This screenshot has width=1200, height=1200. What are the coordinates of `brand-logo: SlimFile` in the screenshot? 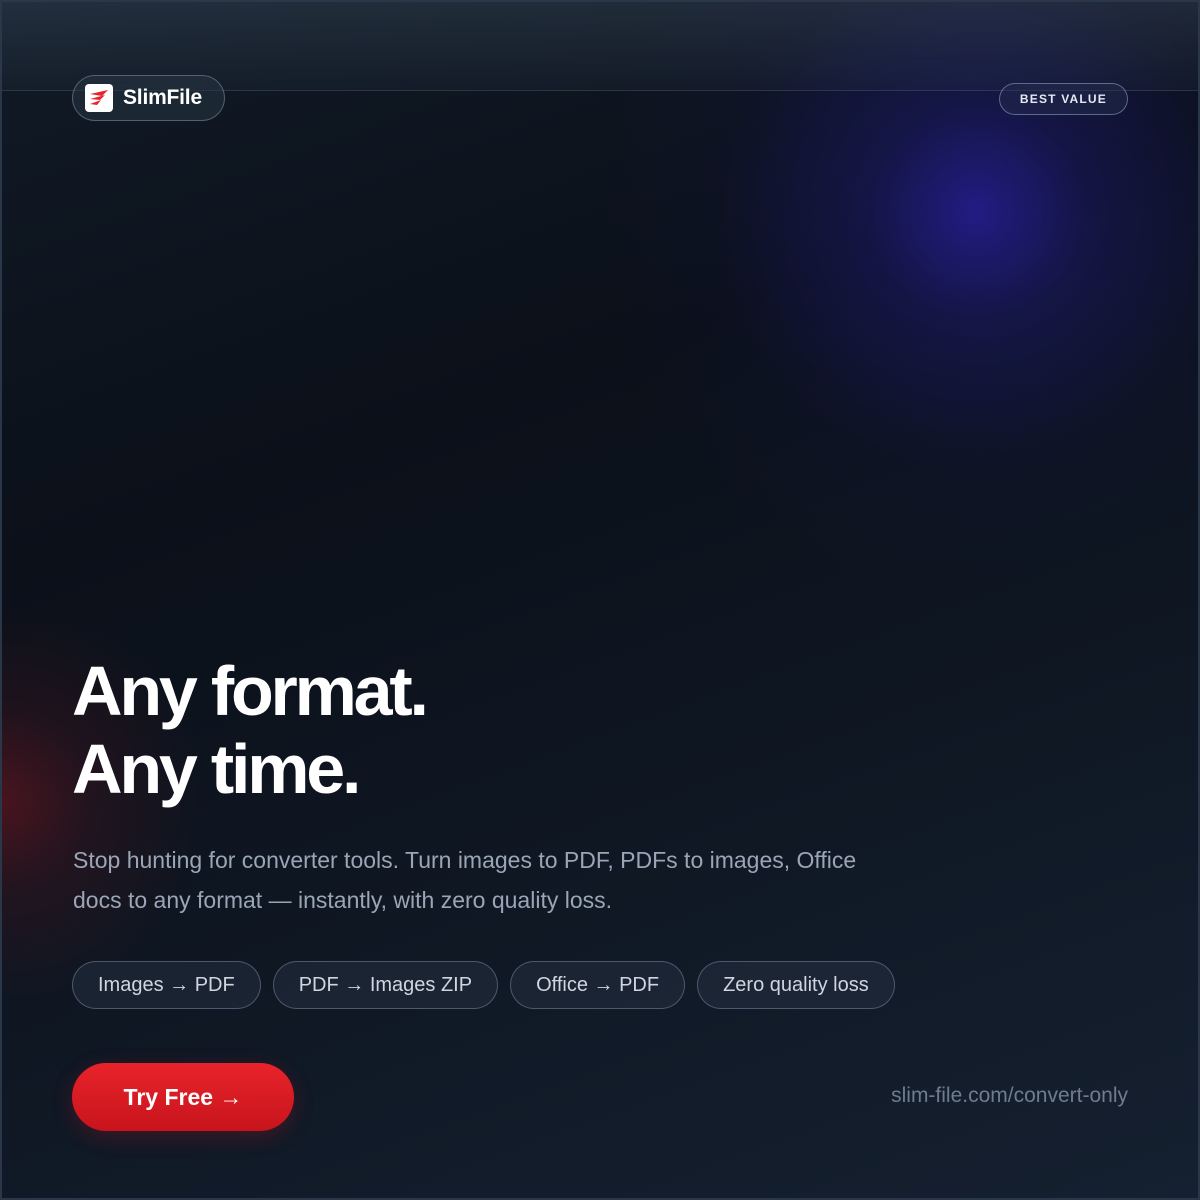 It's located at (148, 98).